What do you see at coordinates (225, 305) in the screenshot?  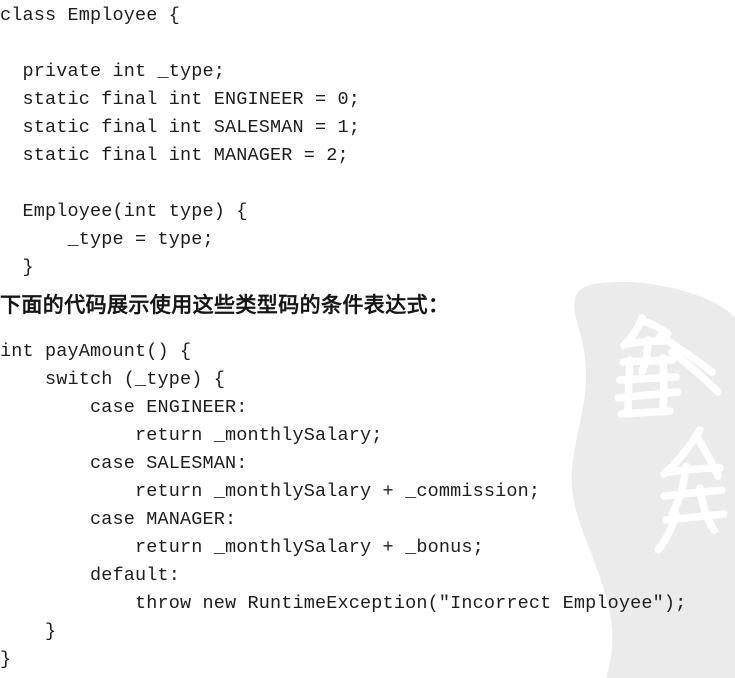 I see `section-heading-chinese: 下面的代码展示使用这些类型码的条件表达式：` at bounding box center [225, 305].